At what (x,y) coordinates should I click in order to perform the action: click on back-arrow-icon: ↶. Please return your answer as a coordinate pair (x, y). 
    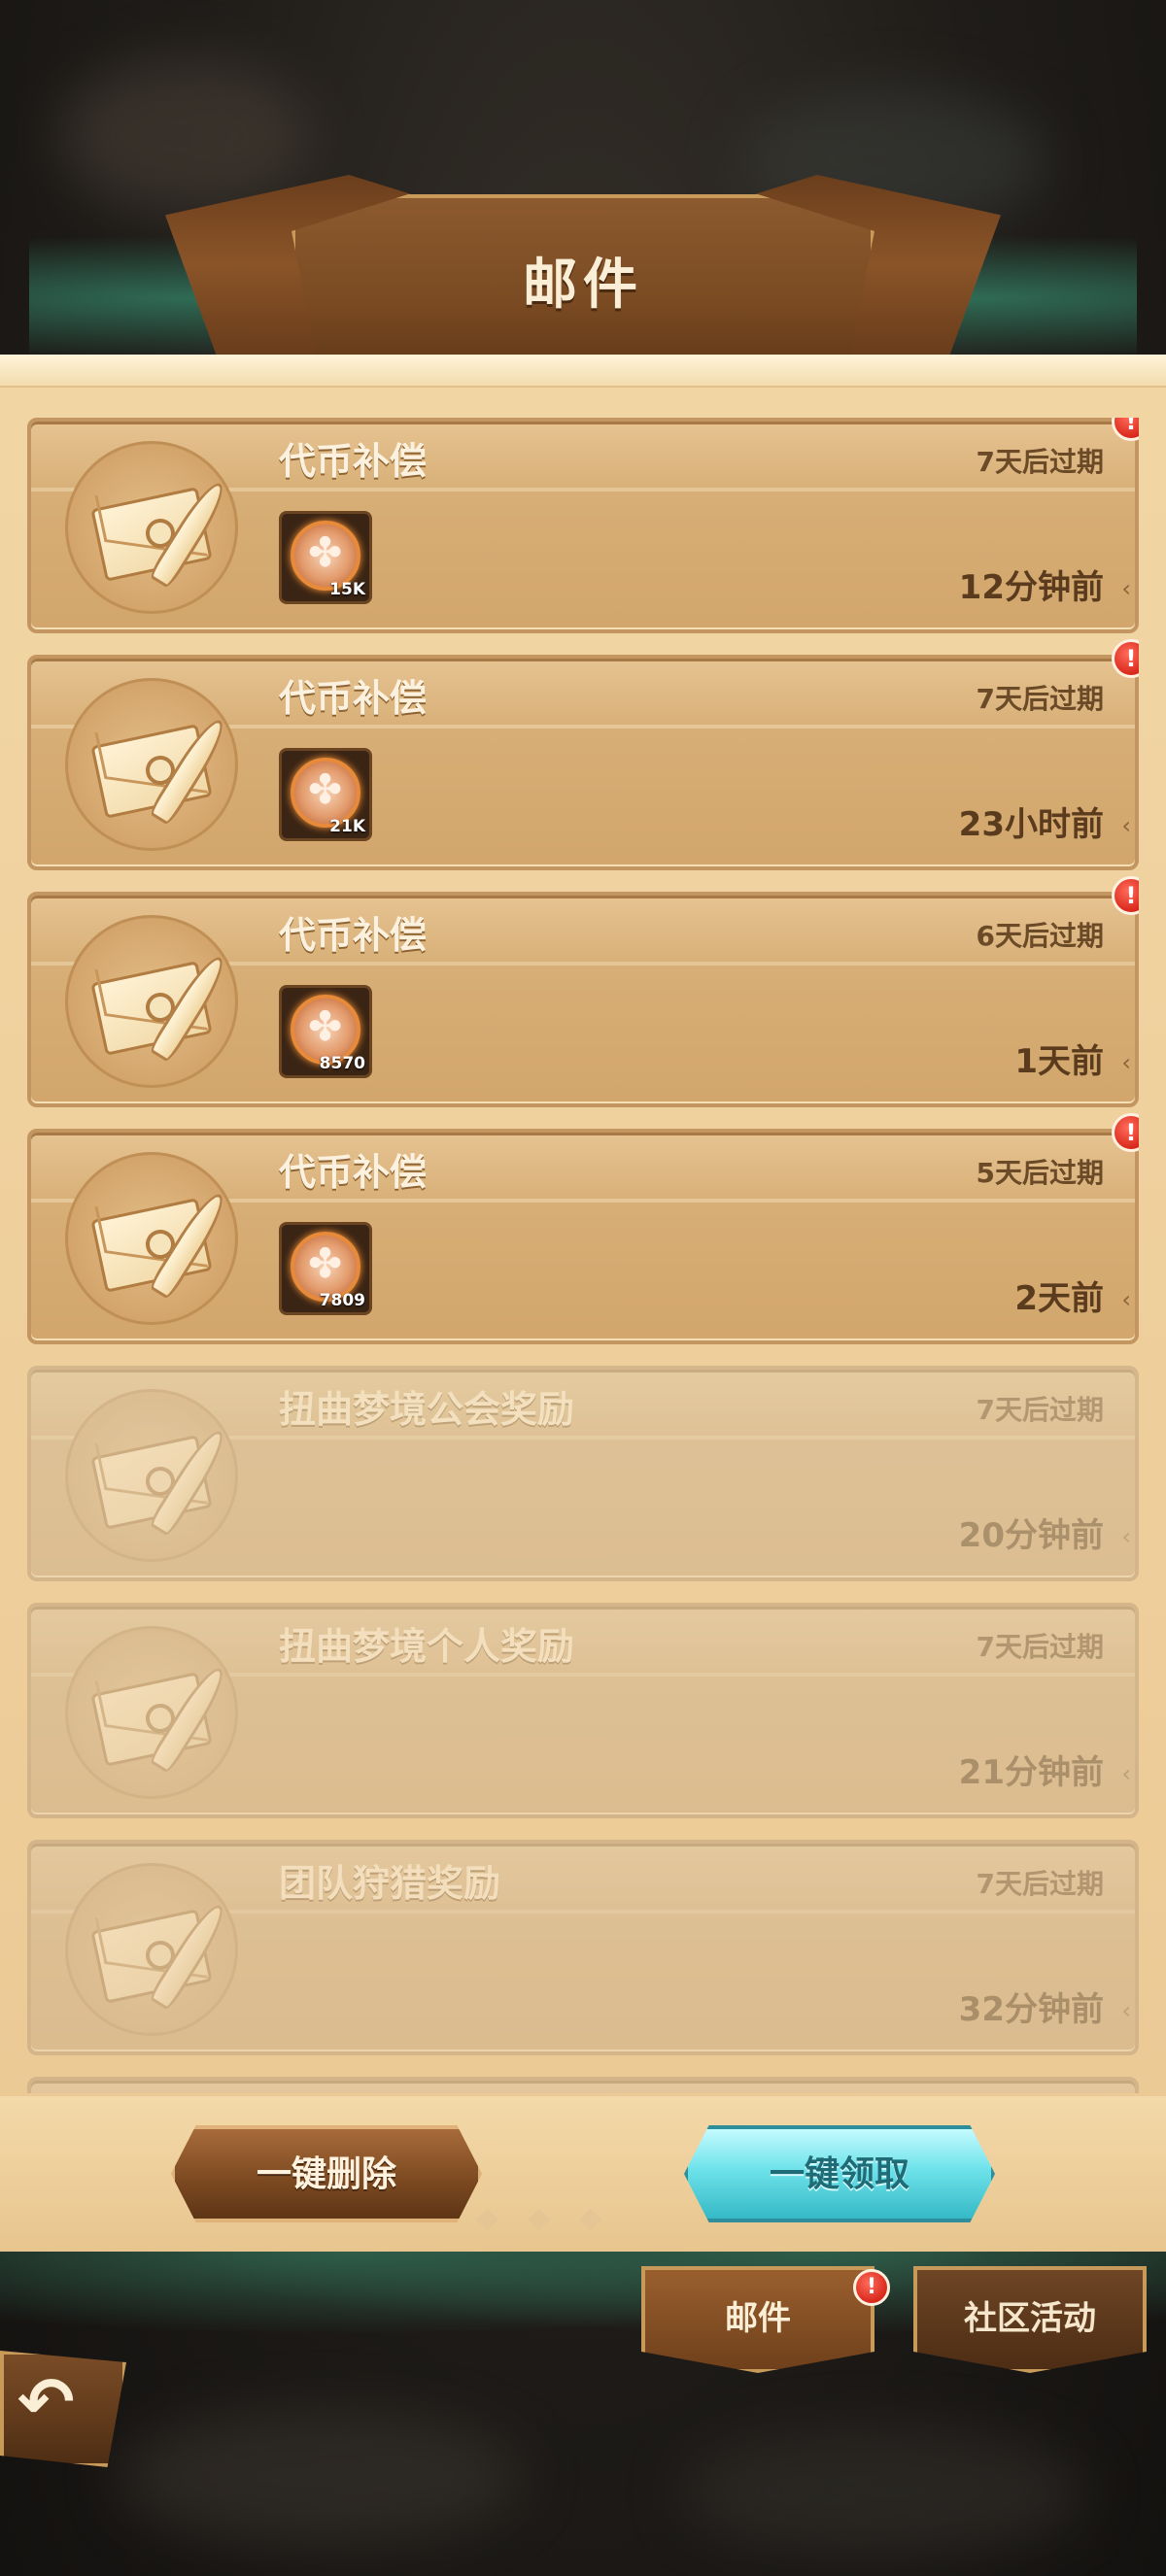
    Looking at the image, I should click on (46, 2402).